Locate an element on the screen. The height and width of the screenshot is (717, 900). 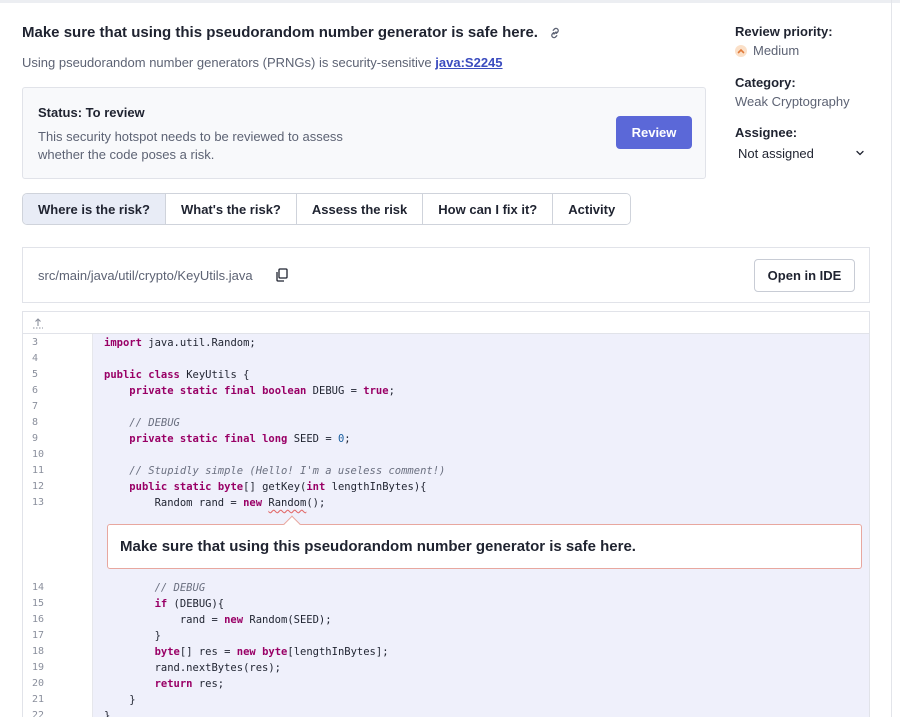
line-number: 17 is located at coordinates (38, 635).